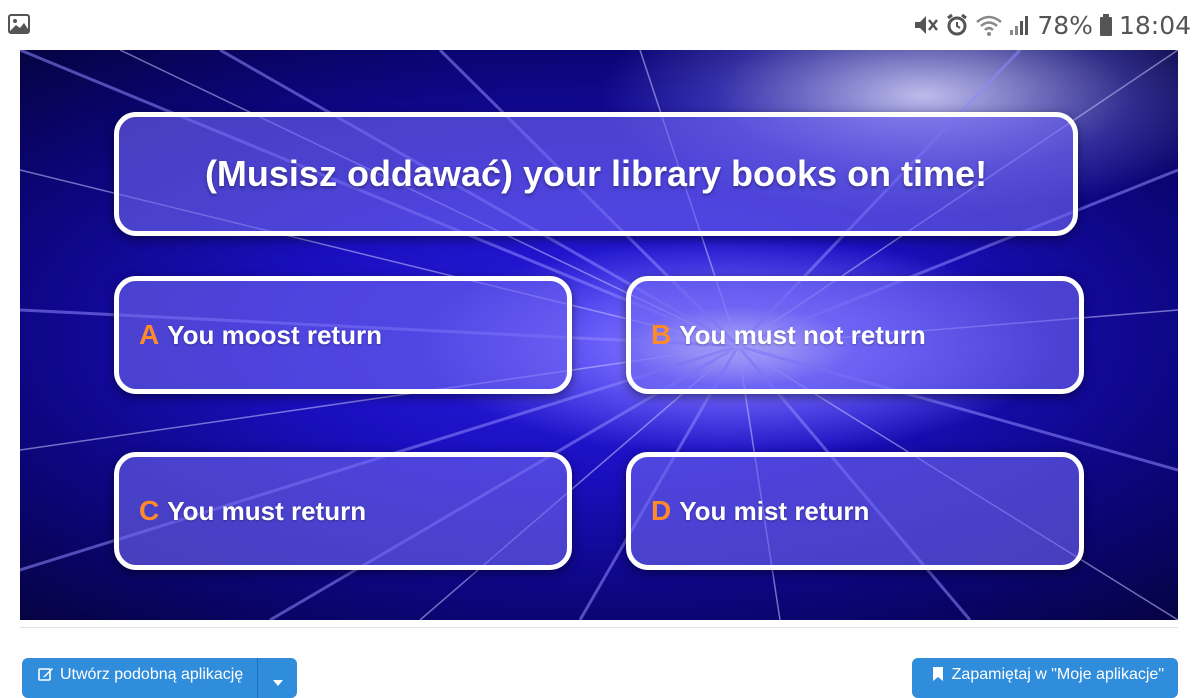 This screenshot has width=1197, height=698. I want to click on battery-percent: 78%, so click(1065, 25).